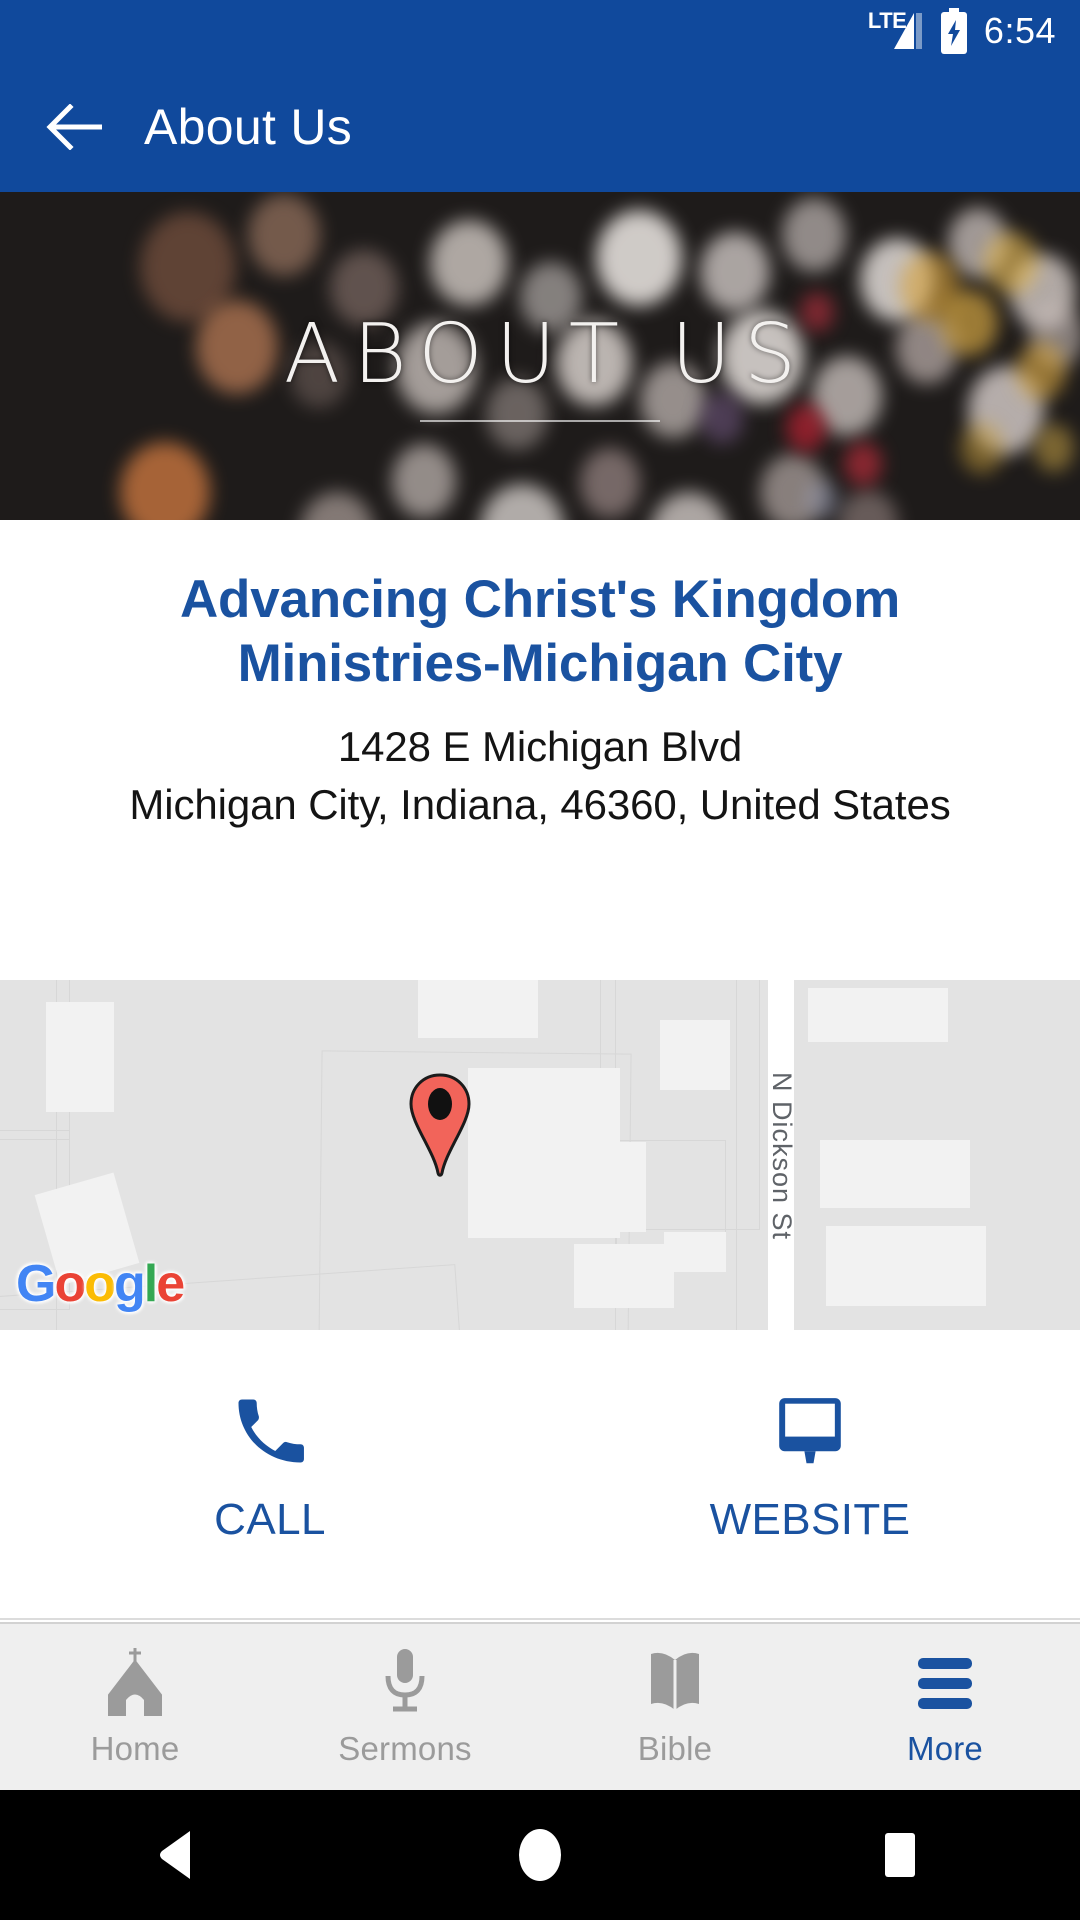 Image resolution: width=1080 pixels, height=1920 pixels. What do you see at coordinates (953, 31) in the screenshot?
I see `battery-charging-icon` at bounding box center [953, 31].